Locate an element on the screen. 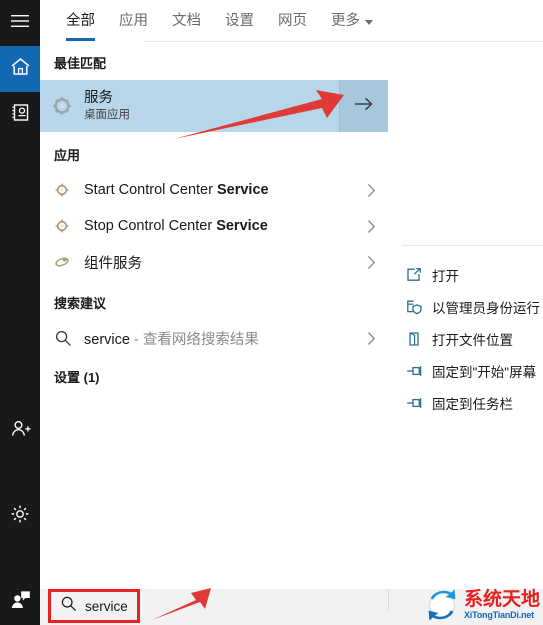 This screenshot has height=625, width=543. tab-all: 全部 is located at coordinates (80, 26).